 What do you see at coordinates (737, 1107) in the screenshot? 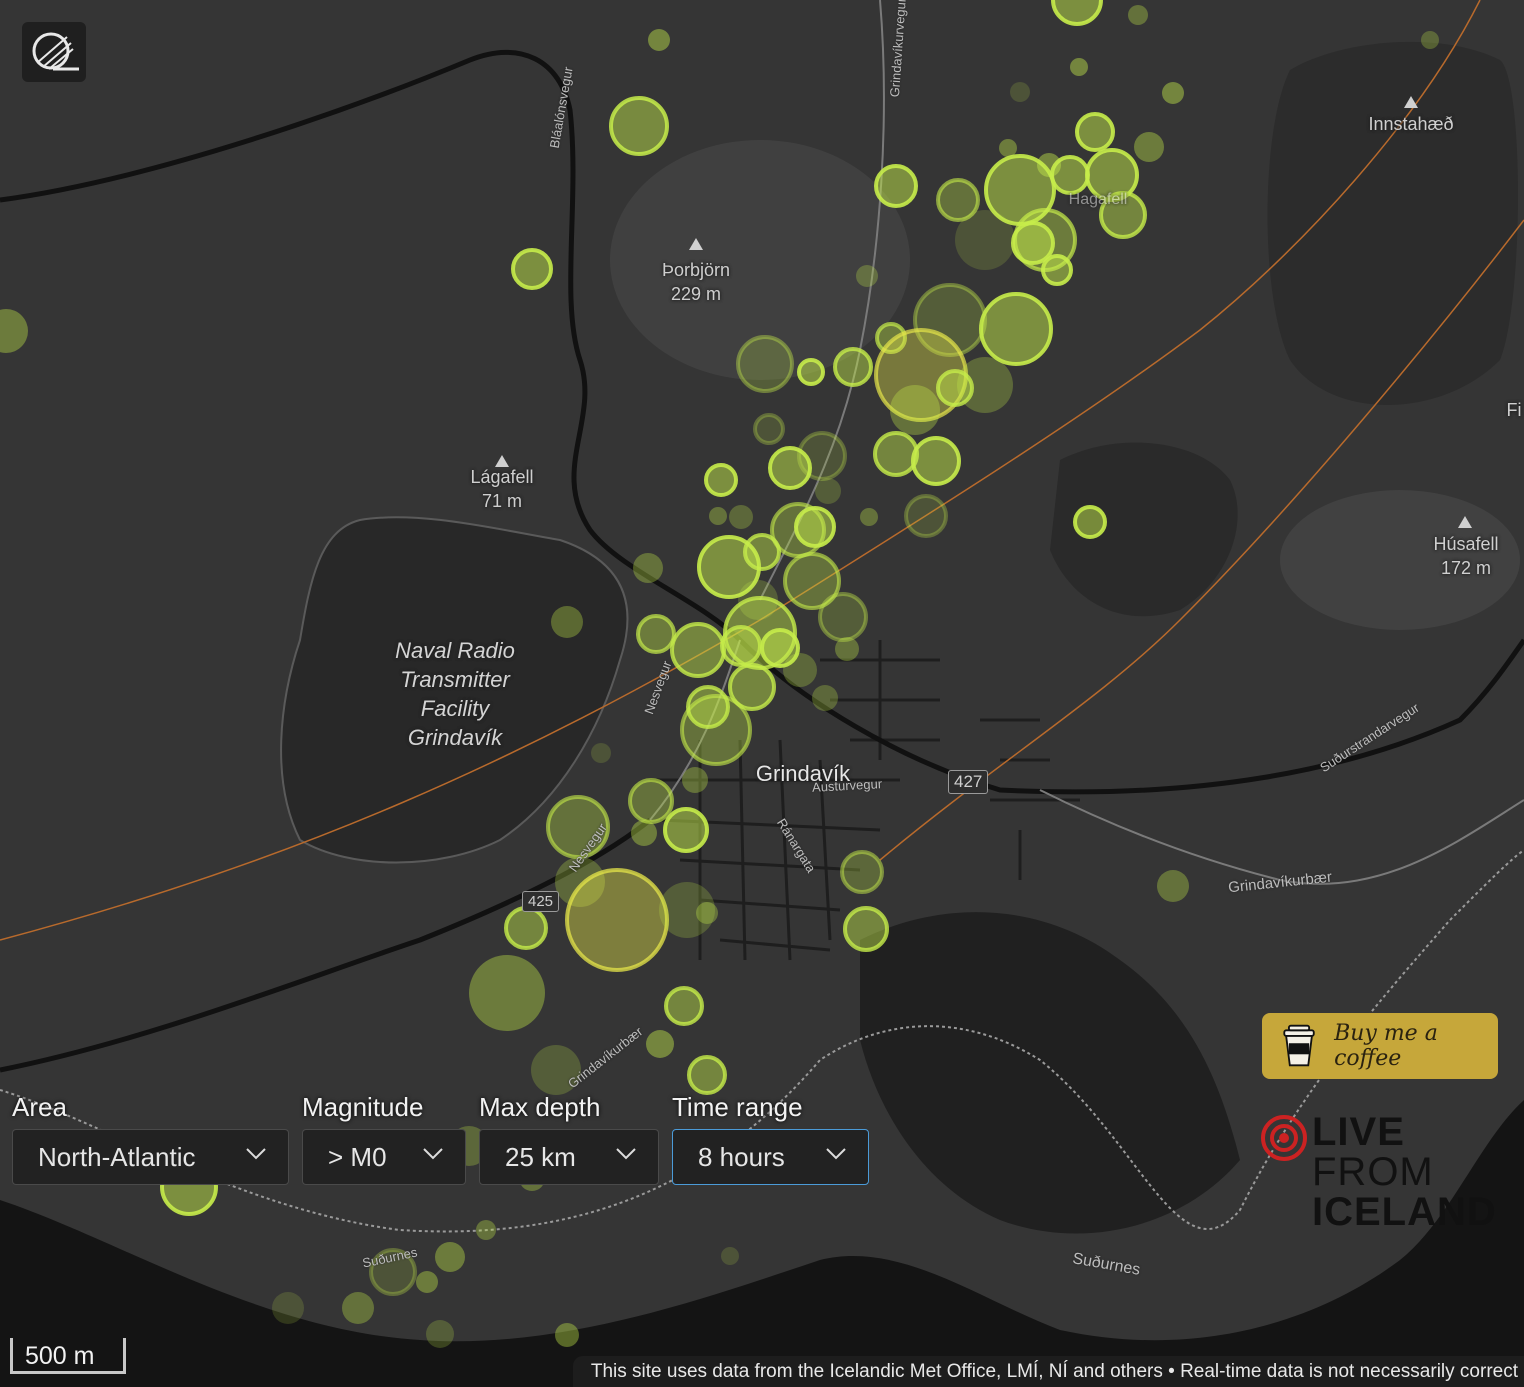
I see `time-range-label: Time range` at bounding box center [737, 1107].